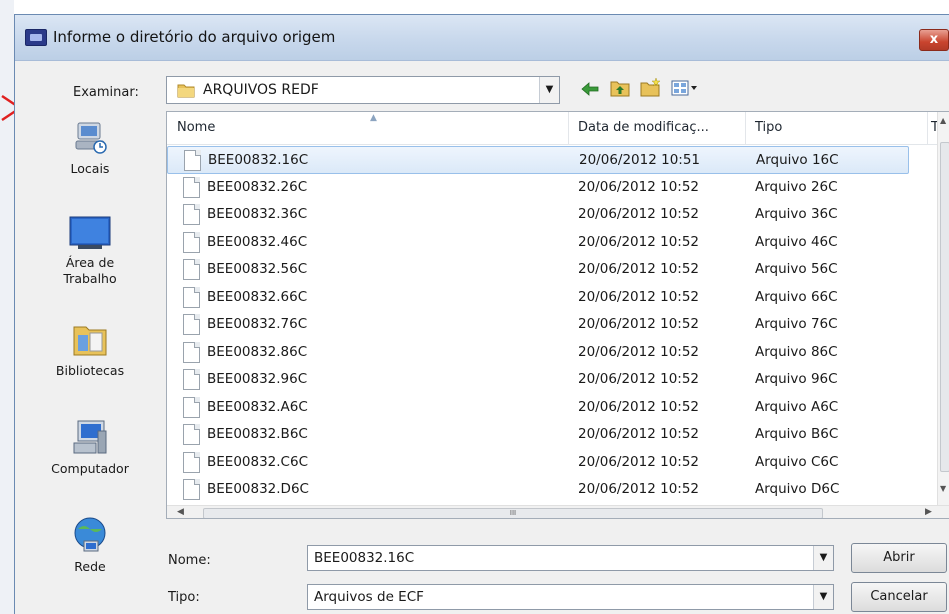 The height and width of the screenshot is (614, 949). Describe the element at coordinates (257, 241) in the screenshot. I see `file-name: BEE00832.46C` at that location.